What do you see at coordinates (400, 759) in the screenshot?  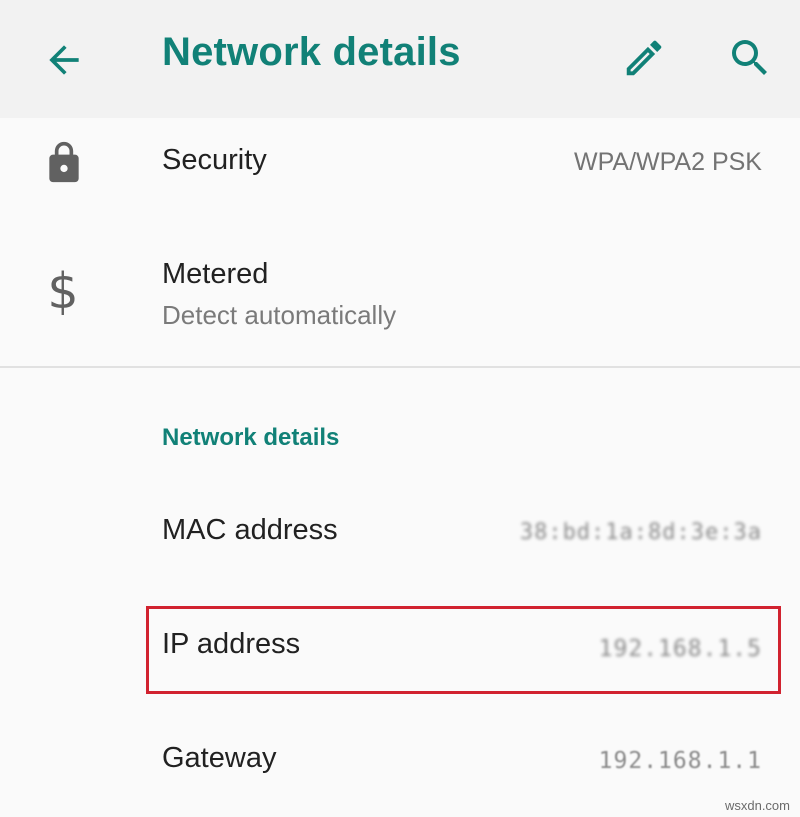 I see `gateway-row: Gateway 192.168.1.1` at bounding box center [400, 759].